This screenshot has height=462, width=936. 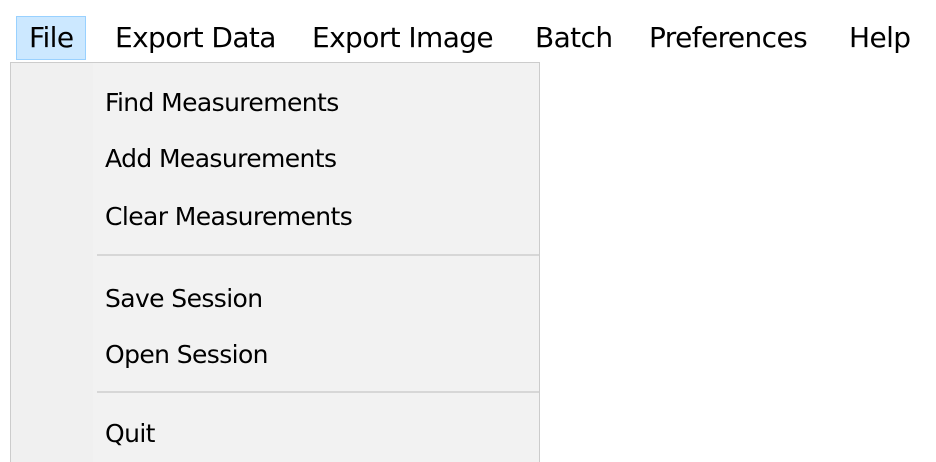 I want to click on menu-item-label: Find Measurements, so click(x=222, y=102).